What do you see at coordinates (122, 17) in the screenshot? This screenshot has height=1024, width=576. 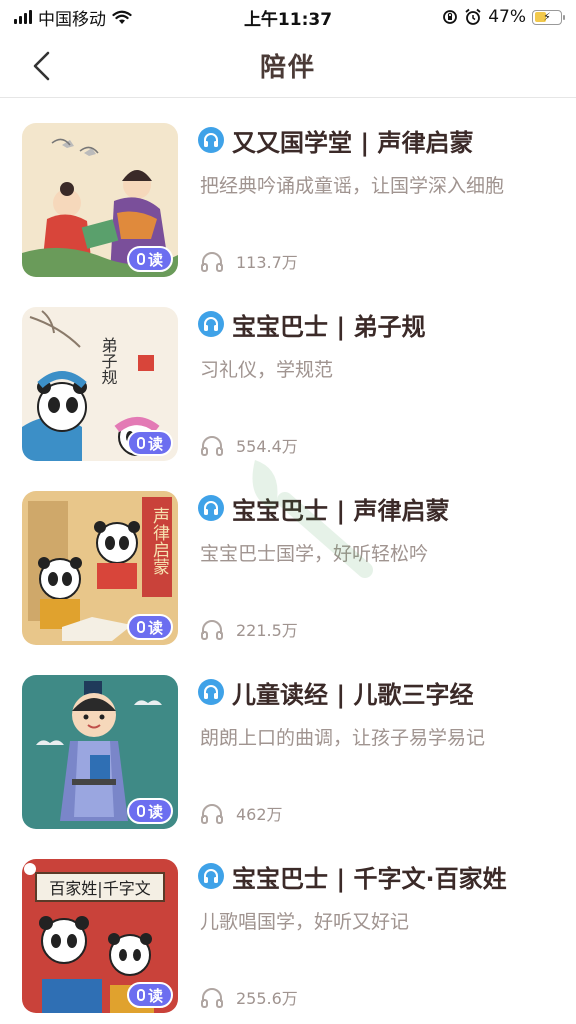 I see `wifi-icon` at bounding box center [122, 17].